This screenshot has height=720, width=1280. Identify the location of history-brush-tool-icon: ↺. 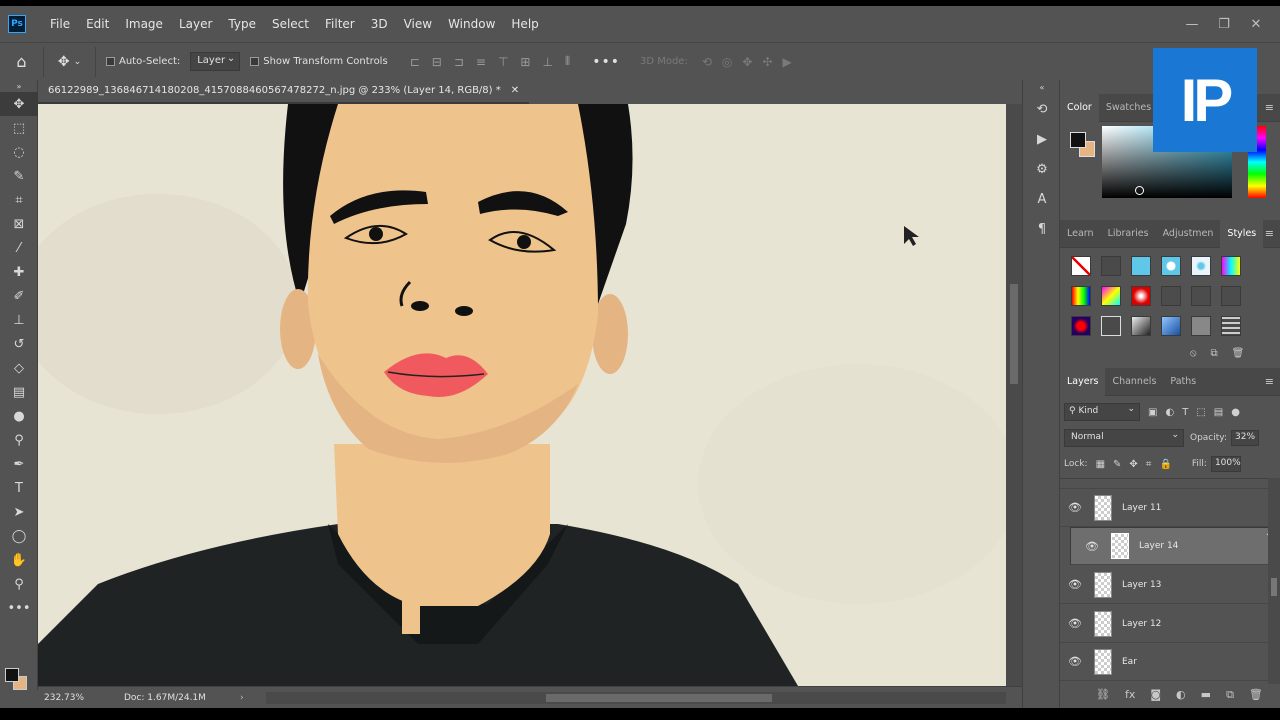
(19, 344).